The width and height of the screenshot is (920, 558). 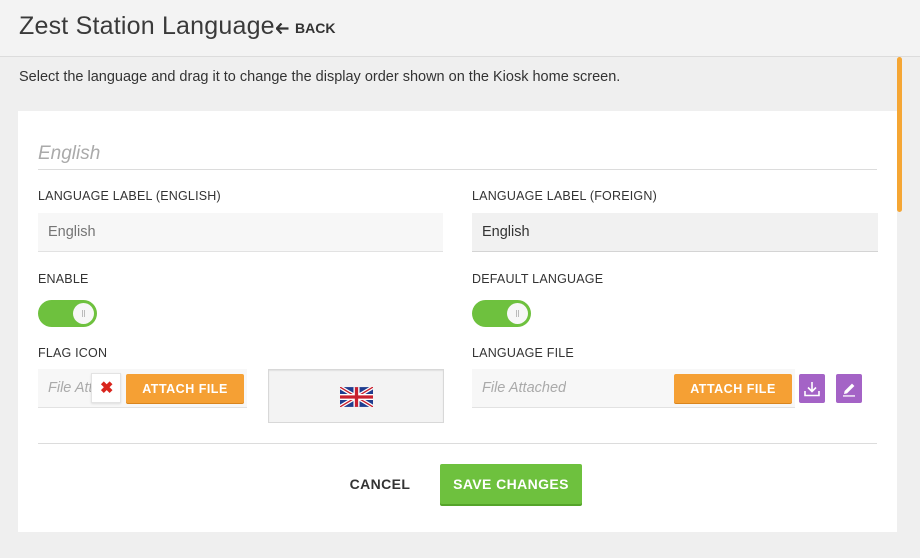 What do you see at coordinates (538, 279) in the screenshot?
I see `default-language-label: DEFAULT LANGUAGE` at bounding box center [538, 279].